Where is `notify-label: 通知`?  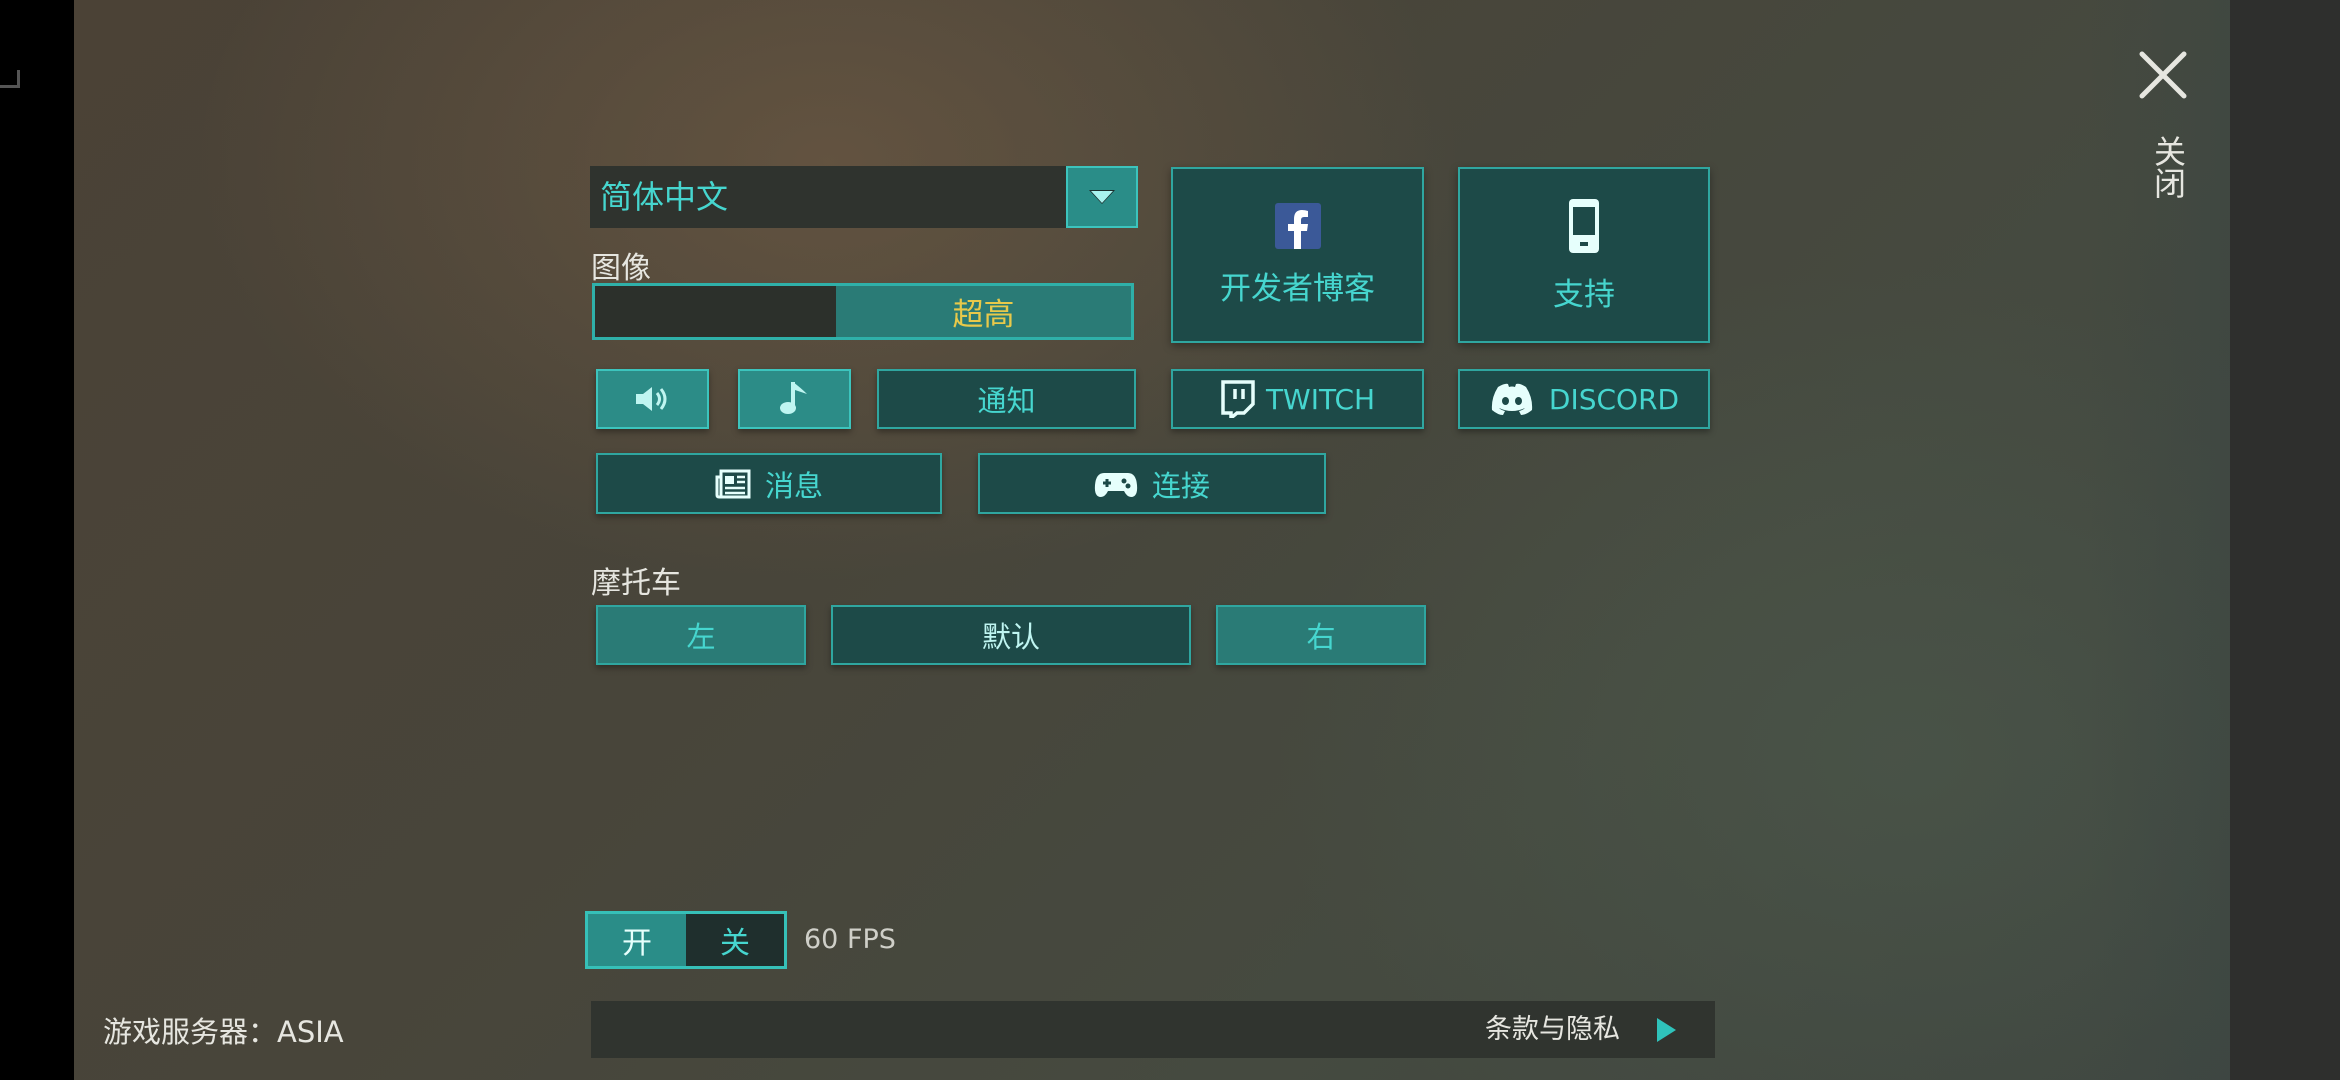 notify-label: 通知 is located at coordinates (1006, 401).